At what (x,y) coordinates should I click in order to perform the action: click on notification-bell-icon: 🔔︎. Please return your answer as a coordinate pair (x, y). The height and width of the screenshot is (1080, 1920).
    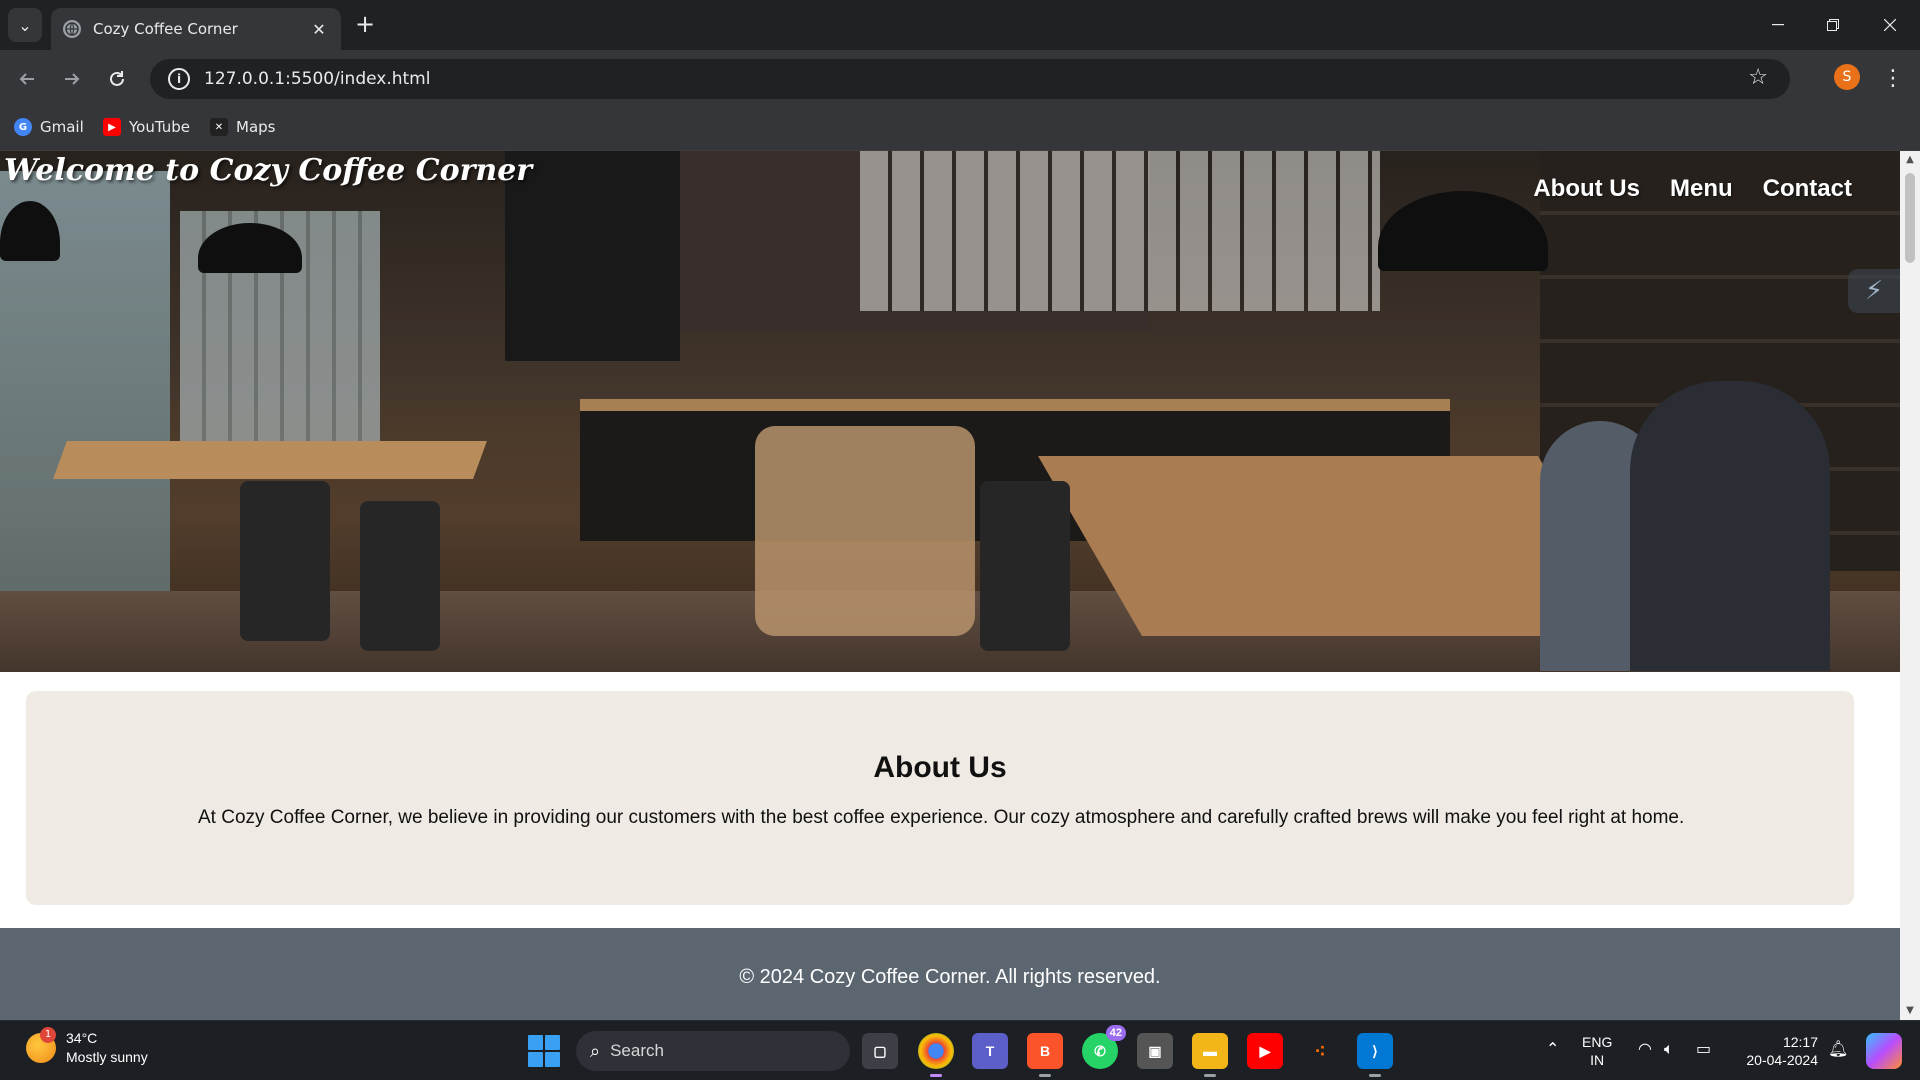
    Looking at the image, I should click on (1838, 1048).